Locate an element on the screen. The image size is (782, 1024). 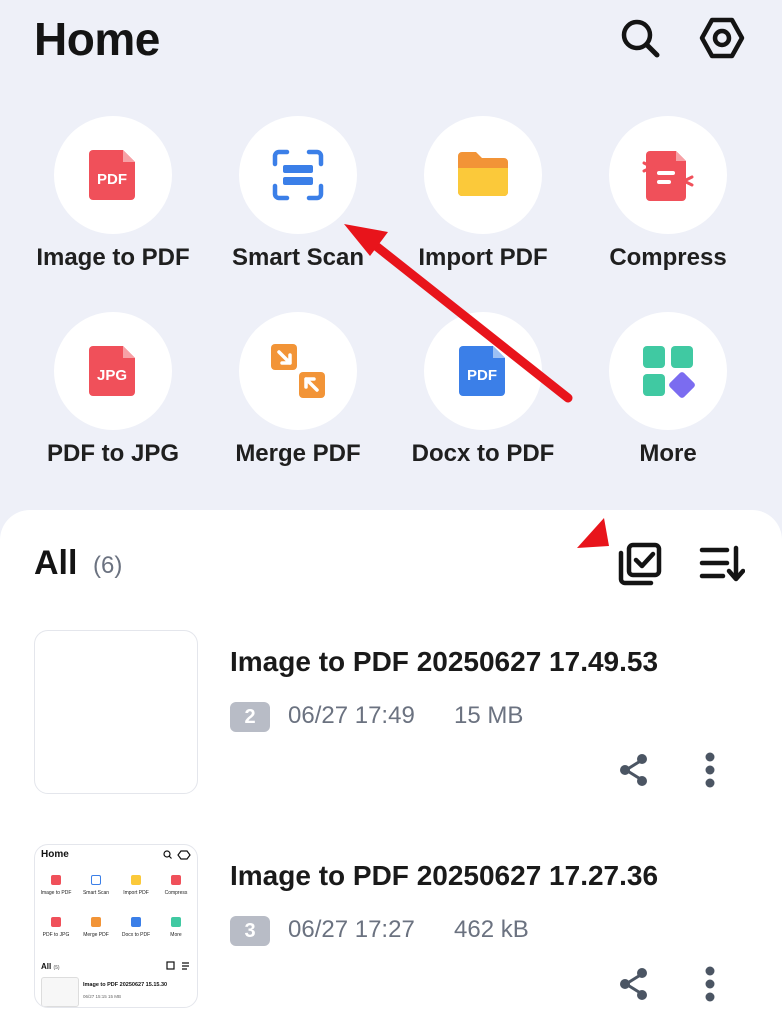
mini-tool: More is located at coordinates (176, 927).